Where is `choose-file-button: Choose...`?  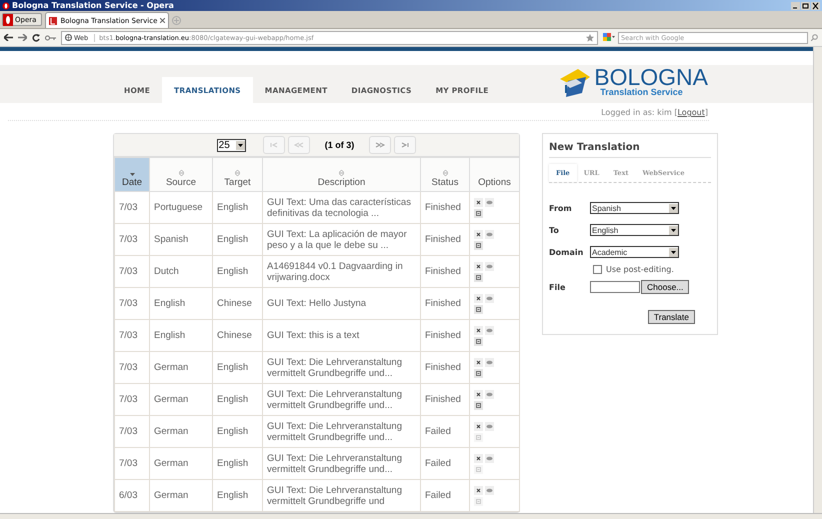
choose-file-button: Choose... is located at coordinates (665, 287).